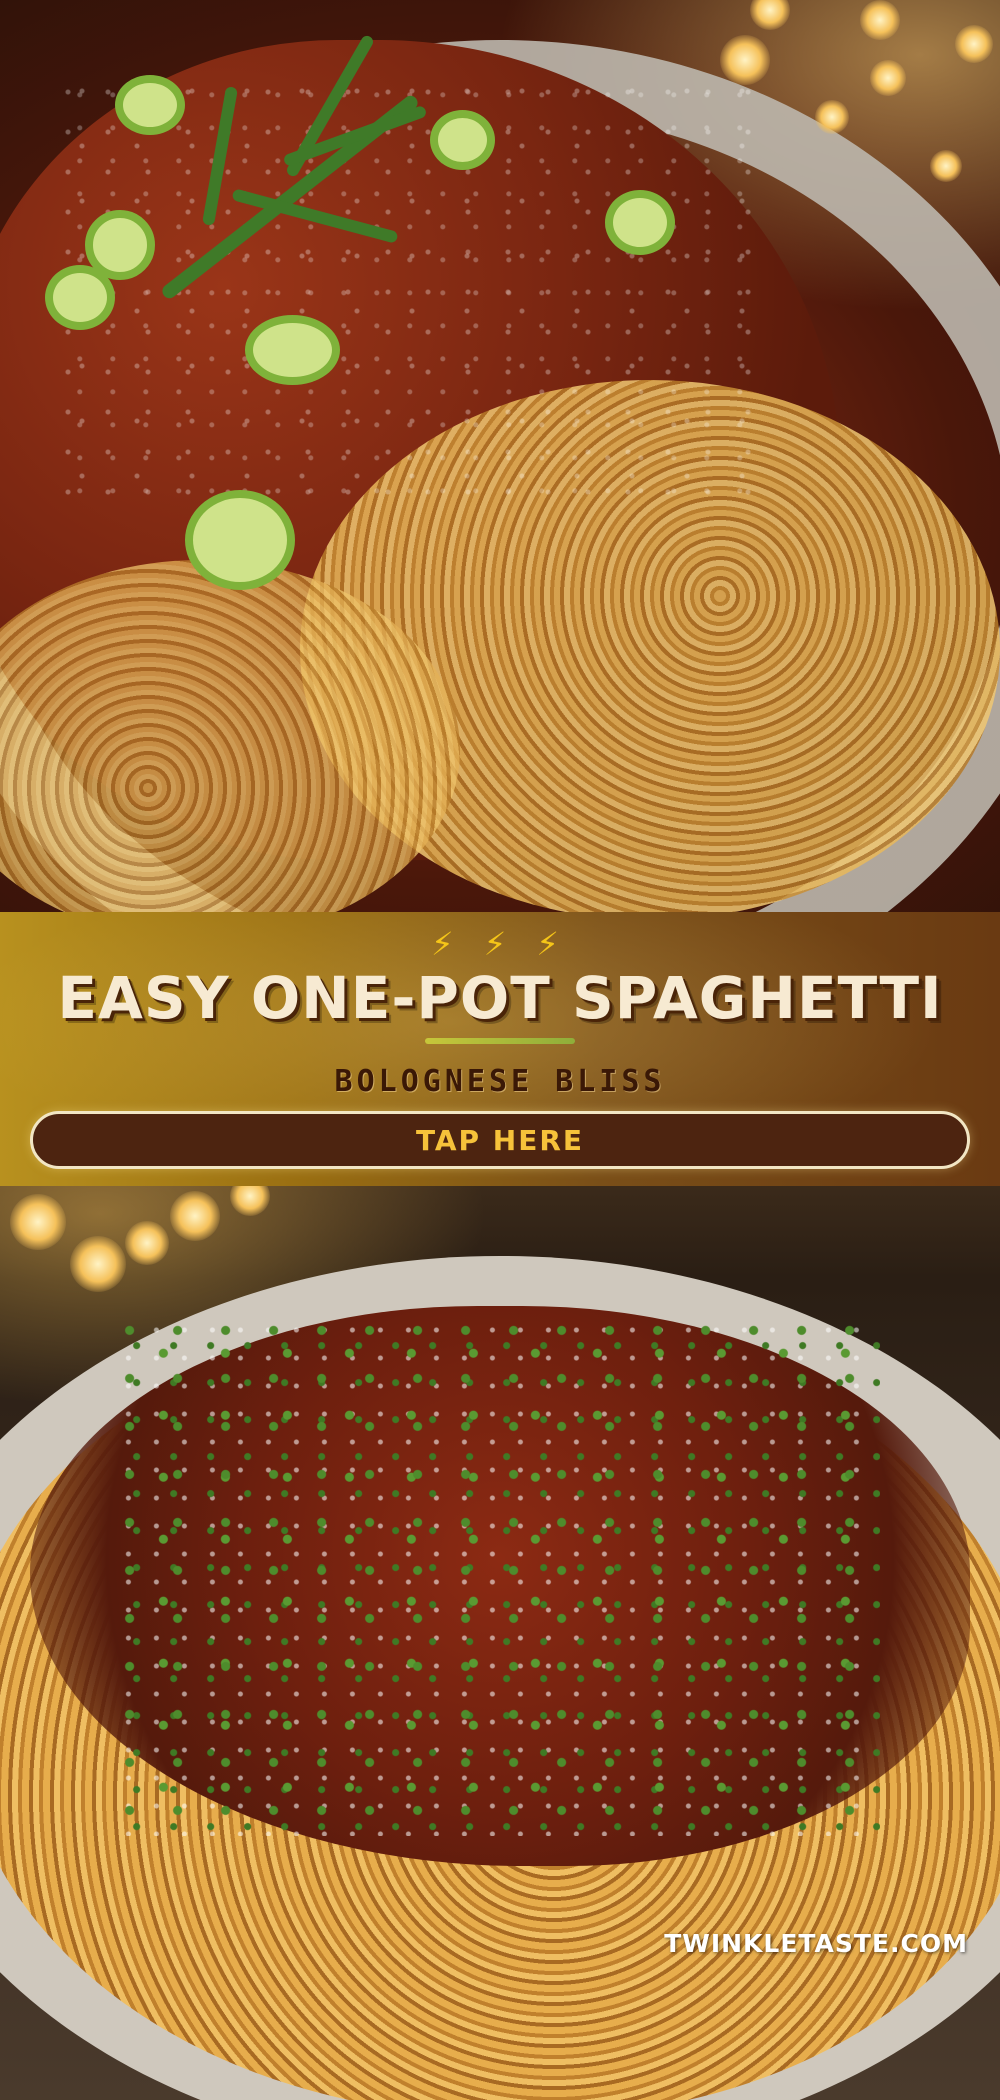 This screenshot has width=1000, height=2100. Describe the element at coordinates (500, 1081) in the screenshot. I see `recipe-subtitle: BOLOGNESE BLISS` at that location.